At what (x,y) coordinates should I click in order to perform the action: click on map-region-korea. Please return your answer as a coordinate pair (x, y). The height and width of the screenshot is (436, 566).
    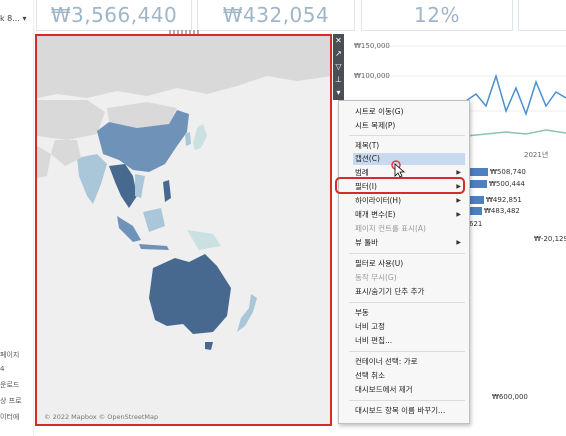
    Looking at the image, I should click on (188, 139).